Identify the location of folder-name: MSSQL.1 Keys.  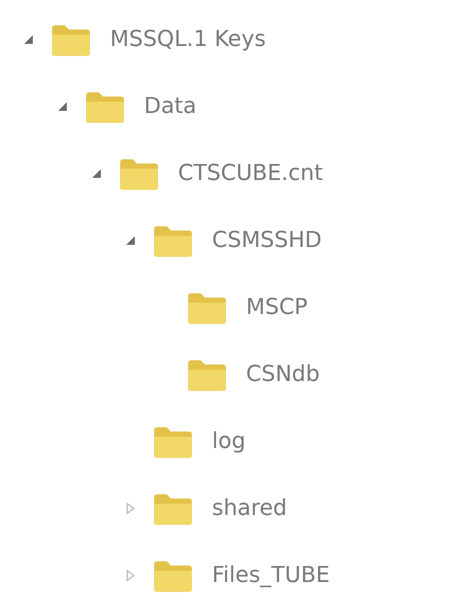
(188, 39).